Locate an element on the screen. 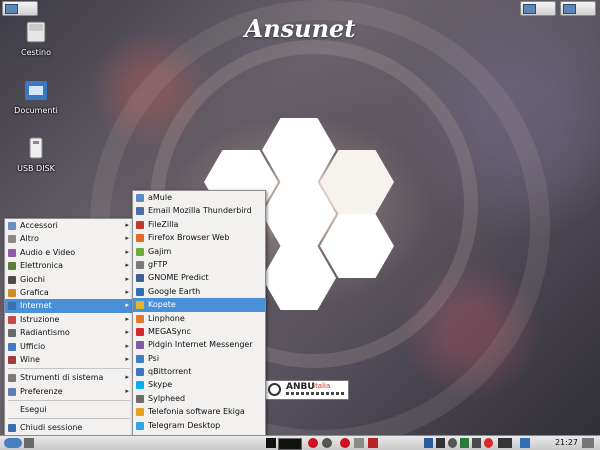 Image resolution: width=600 pixels, height=450 pixels. multimedia-icon is located at coordinates (12, 252).